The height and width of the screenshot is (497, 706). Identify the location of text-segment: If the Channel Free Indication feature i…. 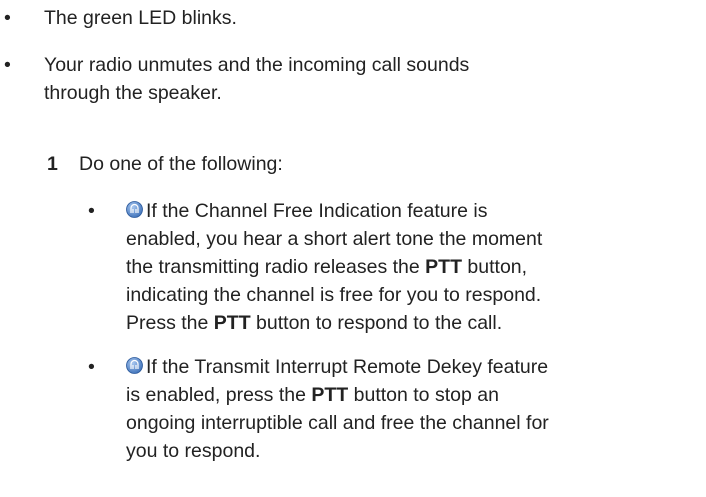
(317, 211).